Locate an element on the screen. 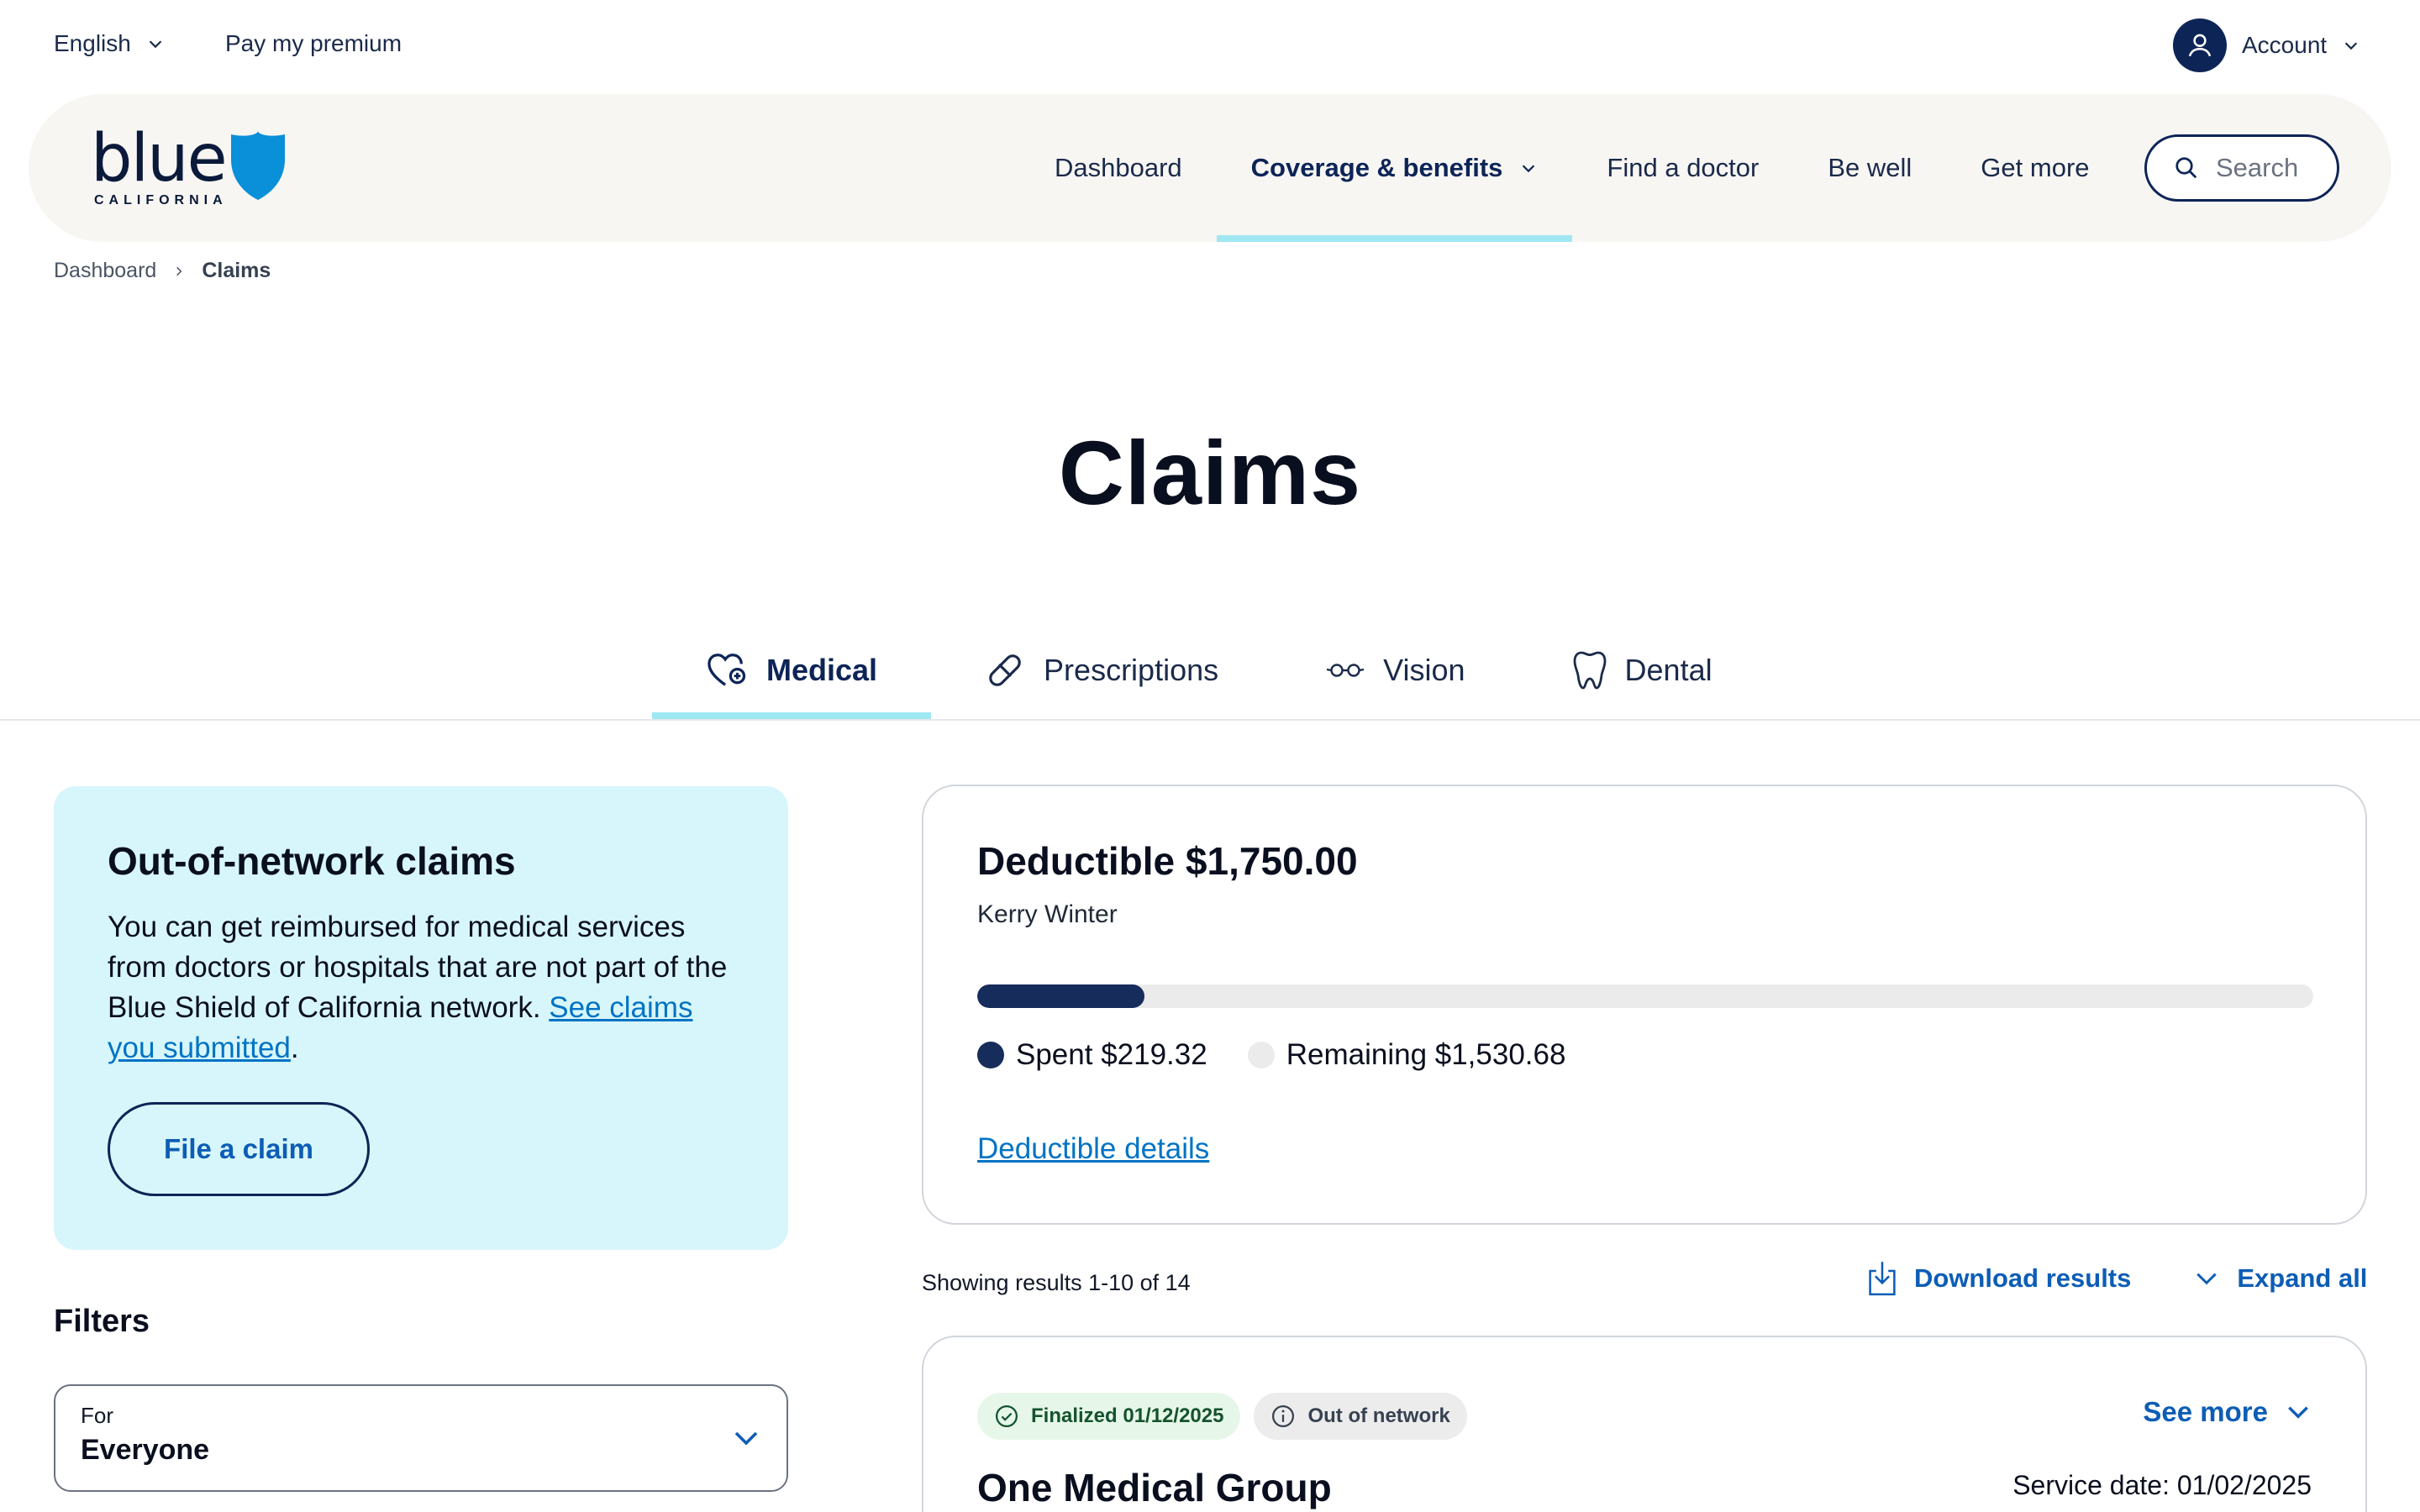 The width and height of the screenshot is (2420, 1512). nav-dashboard-label: Dashboard is located at coordinates (1118, 167).